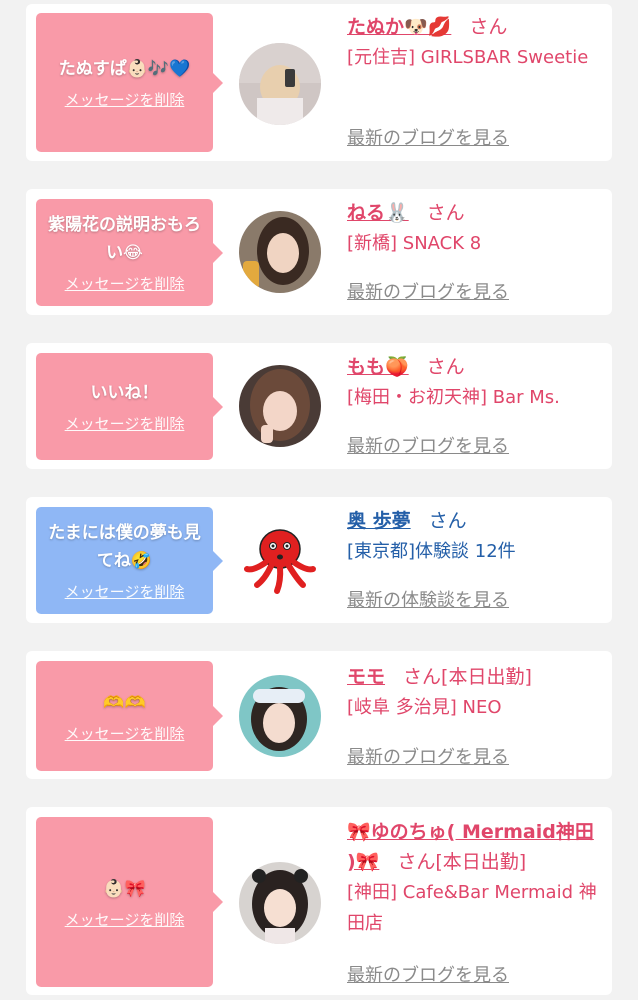 The height and width of the screenshot is (1000, 638). Describe the element at coordinates (378, 213) in the screenshot. I see `user-name-link: ねる🐰` at that location.